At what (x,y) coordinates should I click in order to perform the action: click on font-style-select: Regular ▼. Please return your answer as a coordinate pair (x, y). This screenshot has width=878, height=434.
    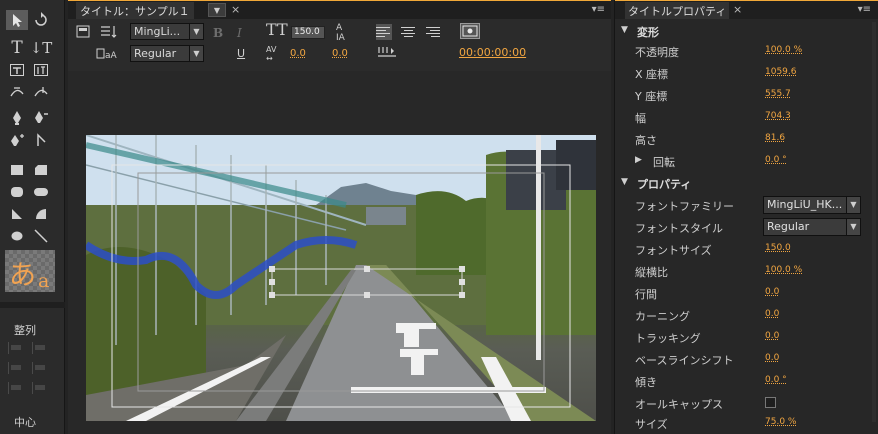
    Looking at the image, I should click on (167, 53).